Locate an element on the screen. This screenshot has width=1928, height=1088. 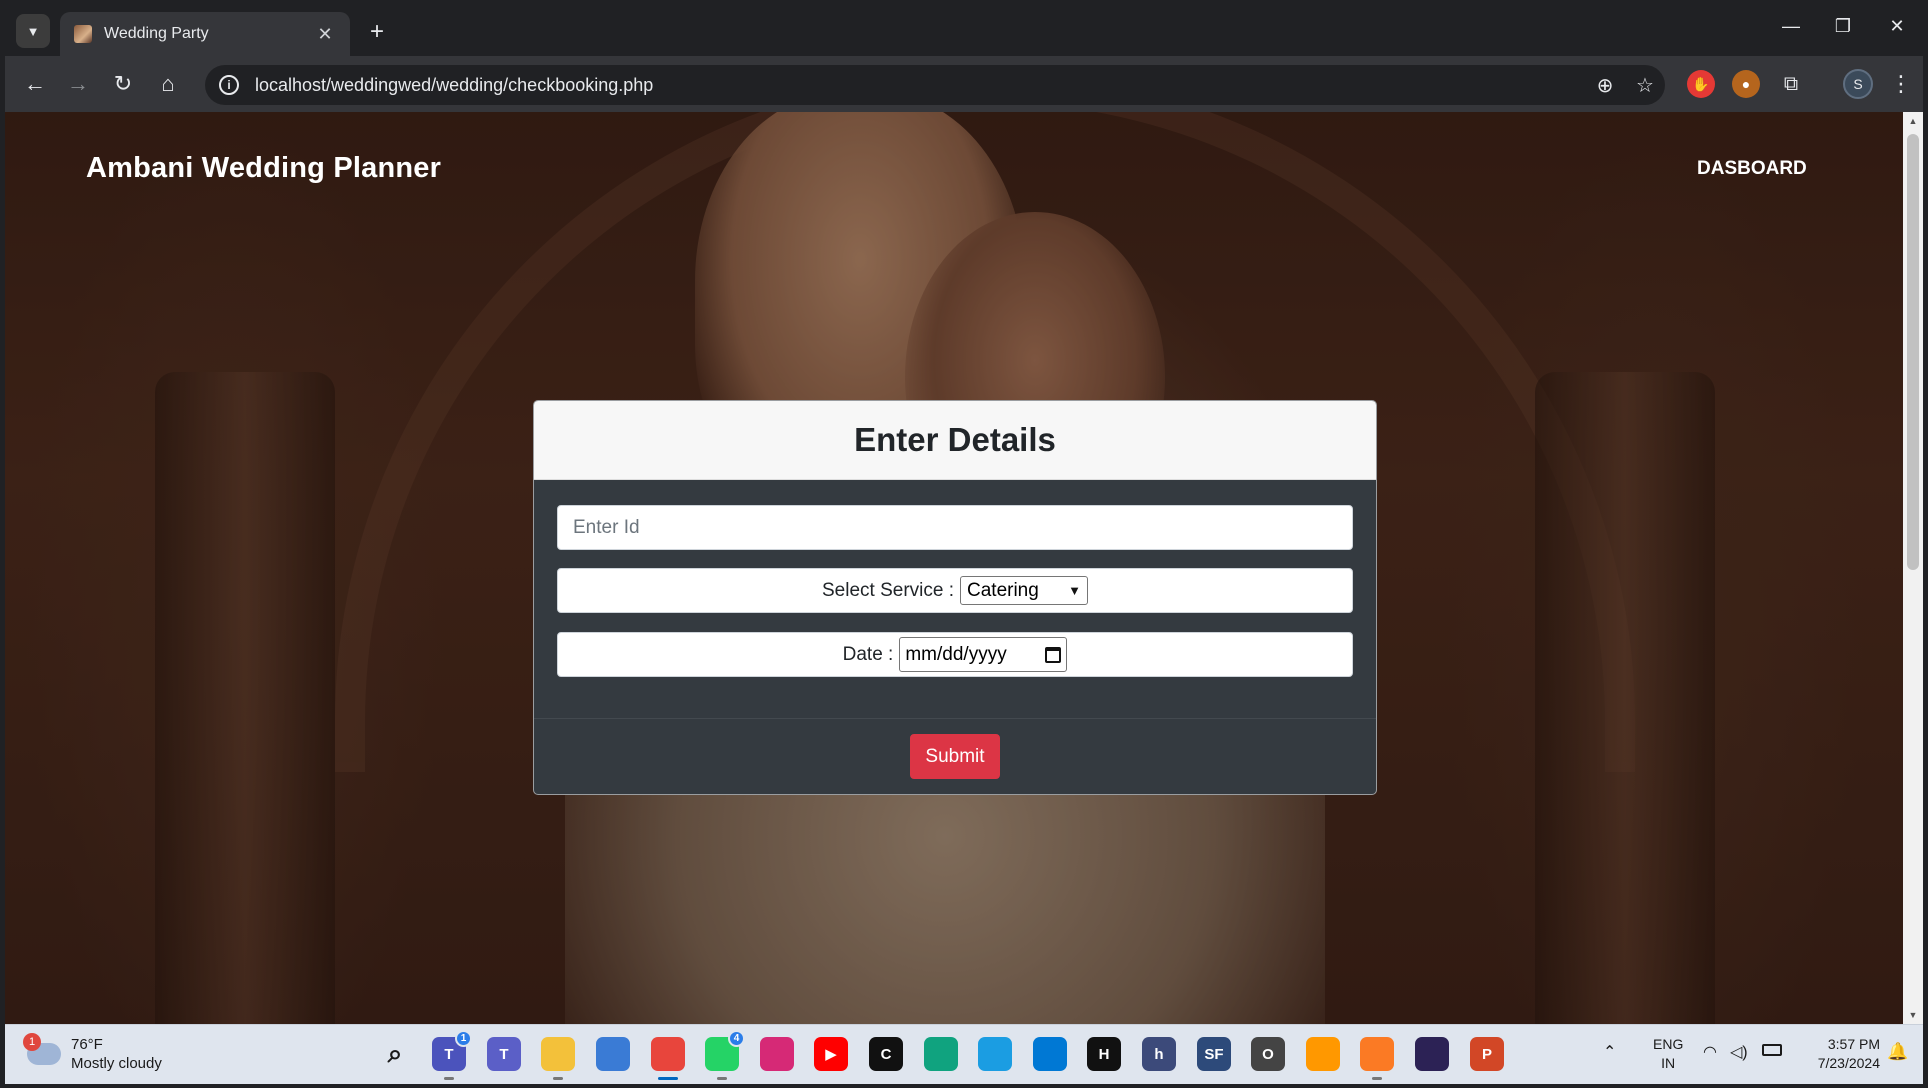
powerpoint-icon: P is located at coordinates (1487, 1054).